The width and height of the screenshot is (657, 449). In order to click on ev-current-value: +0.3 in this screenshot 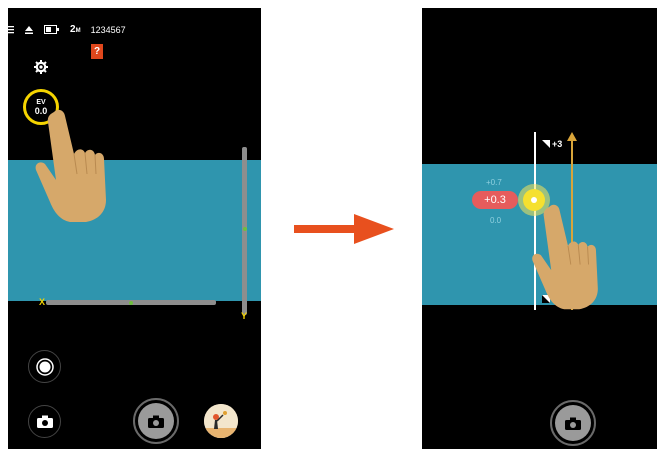, I will do `click(495, 200)`.